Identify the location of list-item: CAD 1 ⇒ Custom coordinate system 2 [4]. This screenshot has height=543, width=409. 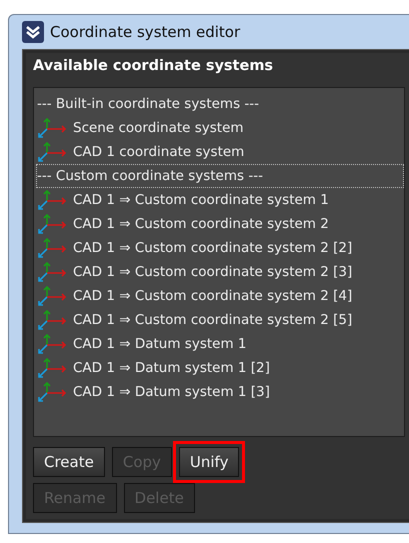
(220, 296).